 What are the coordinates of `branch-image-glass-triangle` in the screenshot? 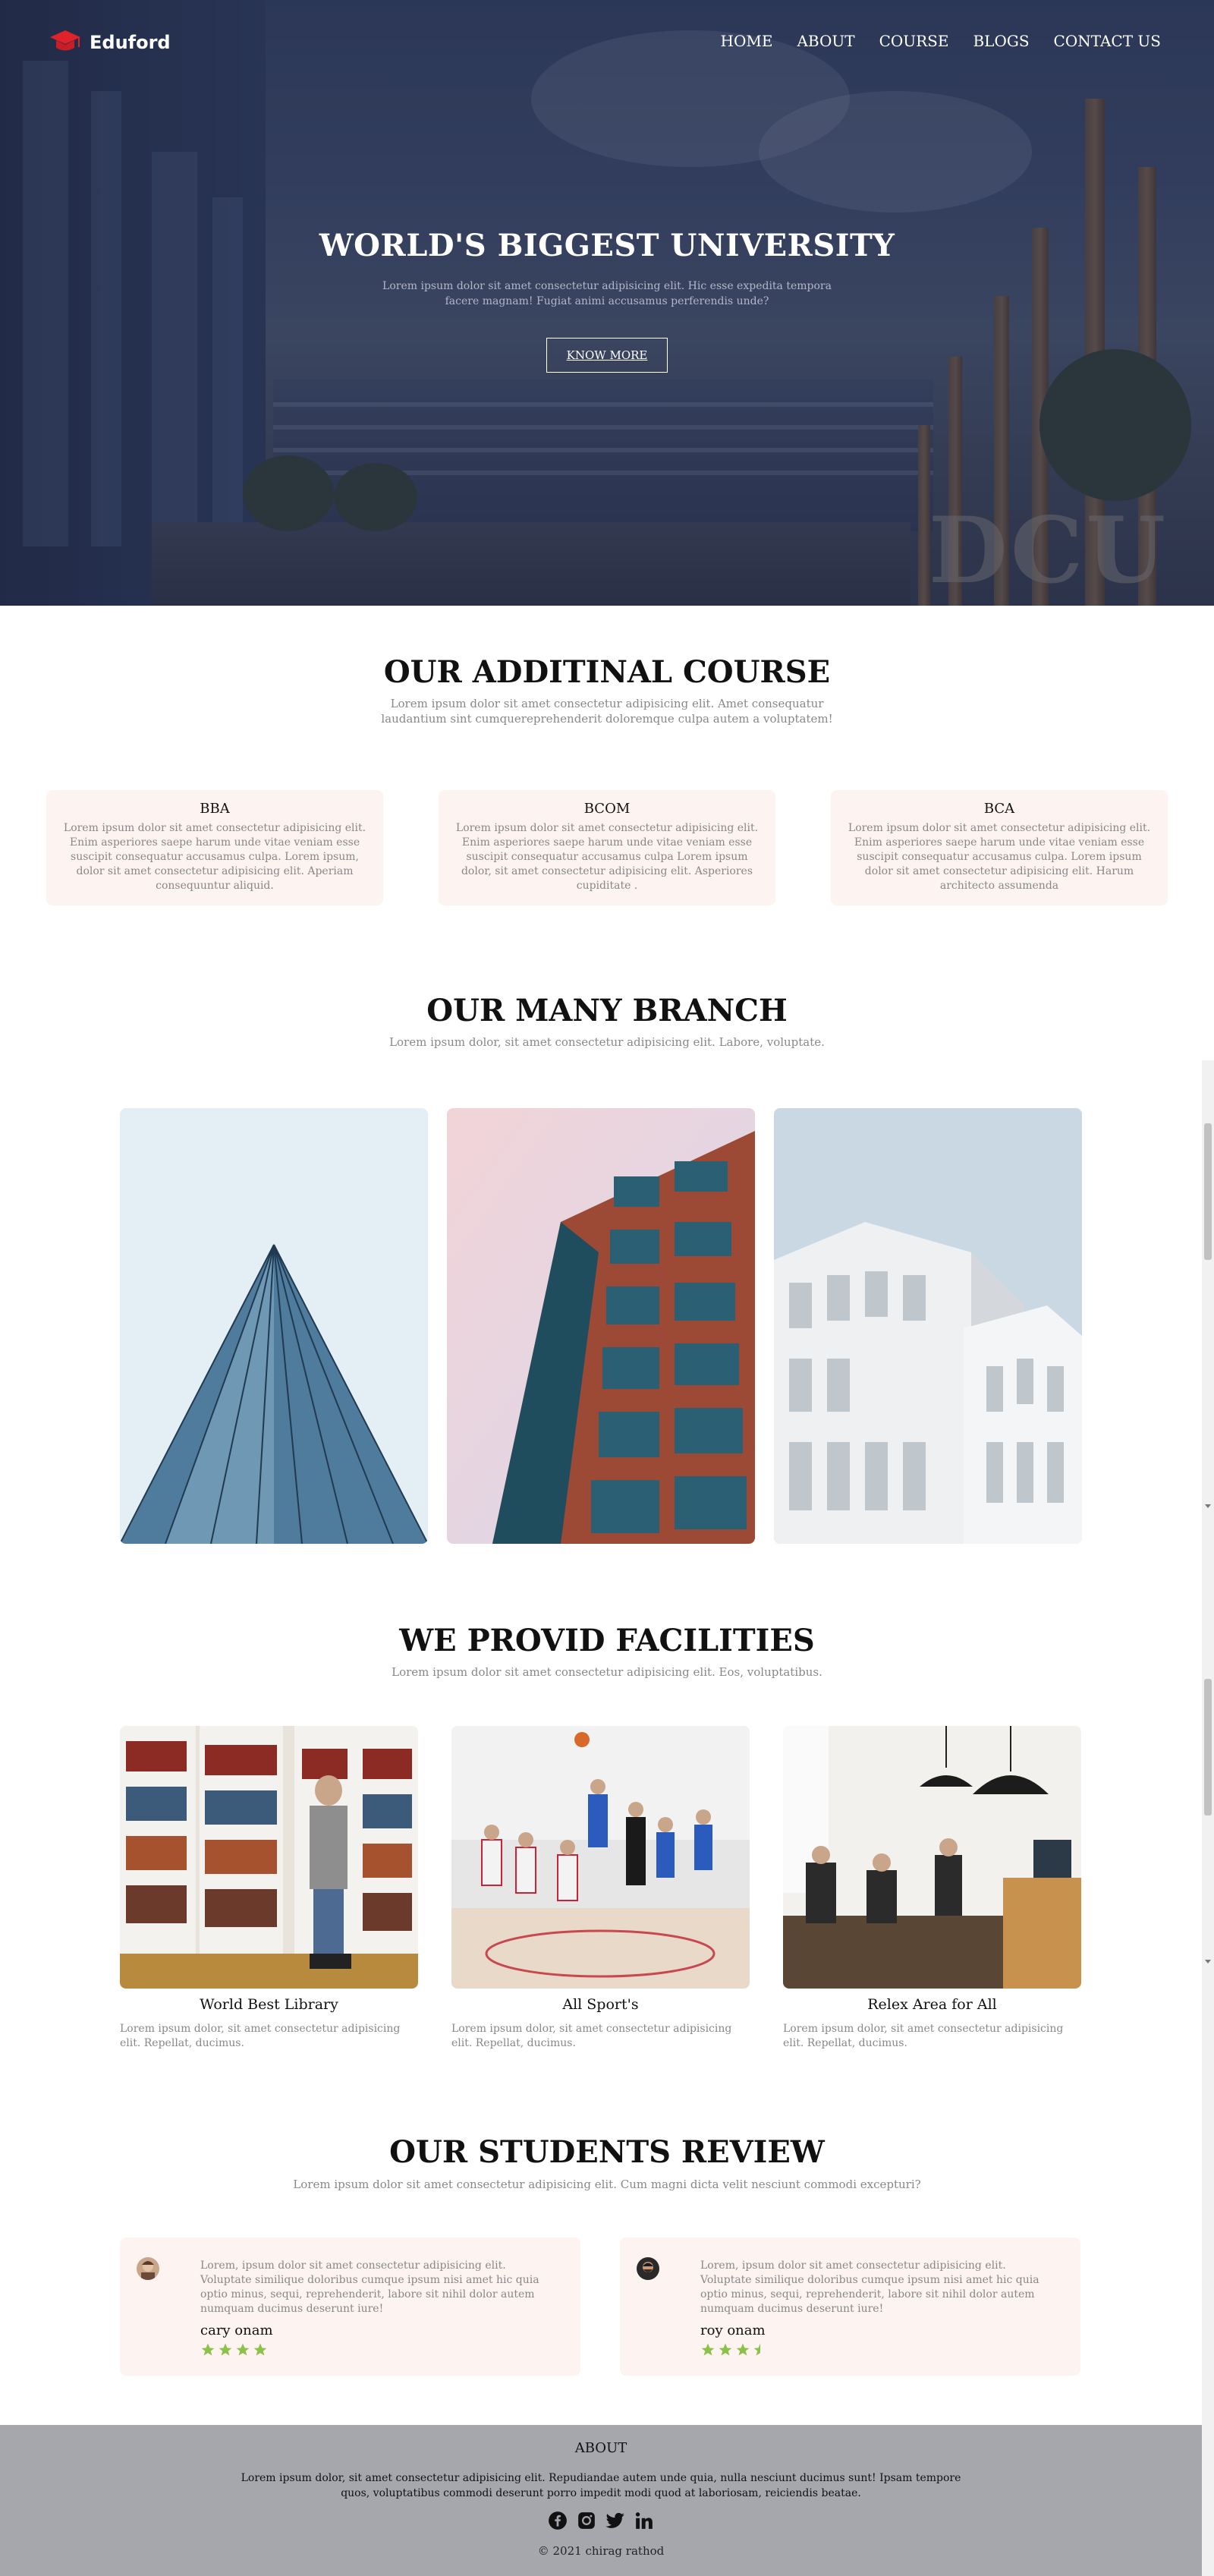 It's located at (274, 1326).